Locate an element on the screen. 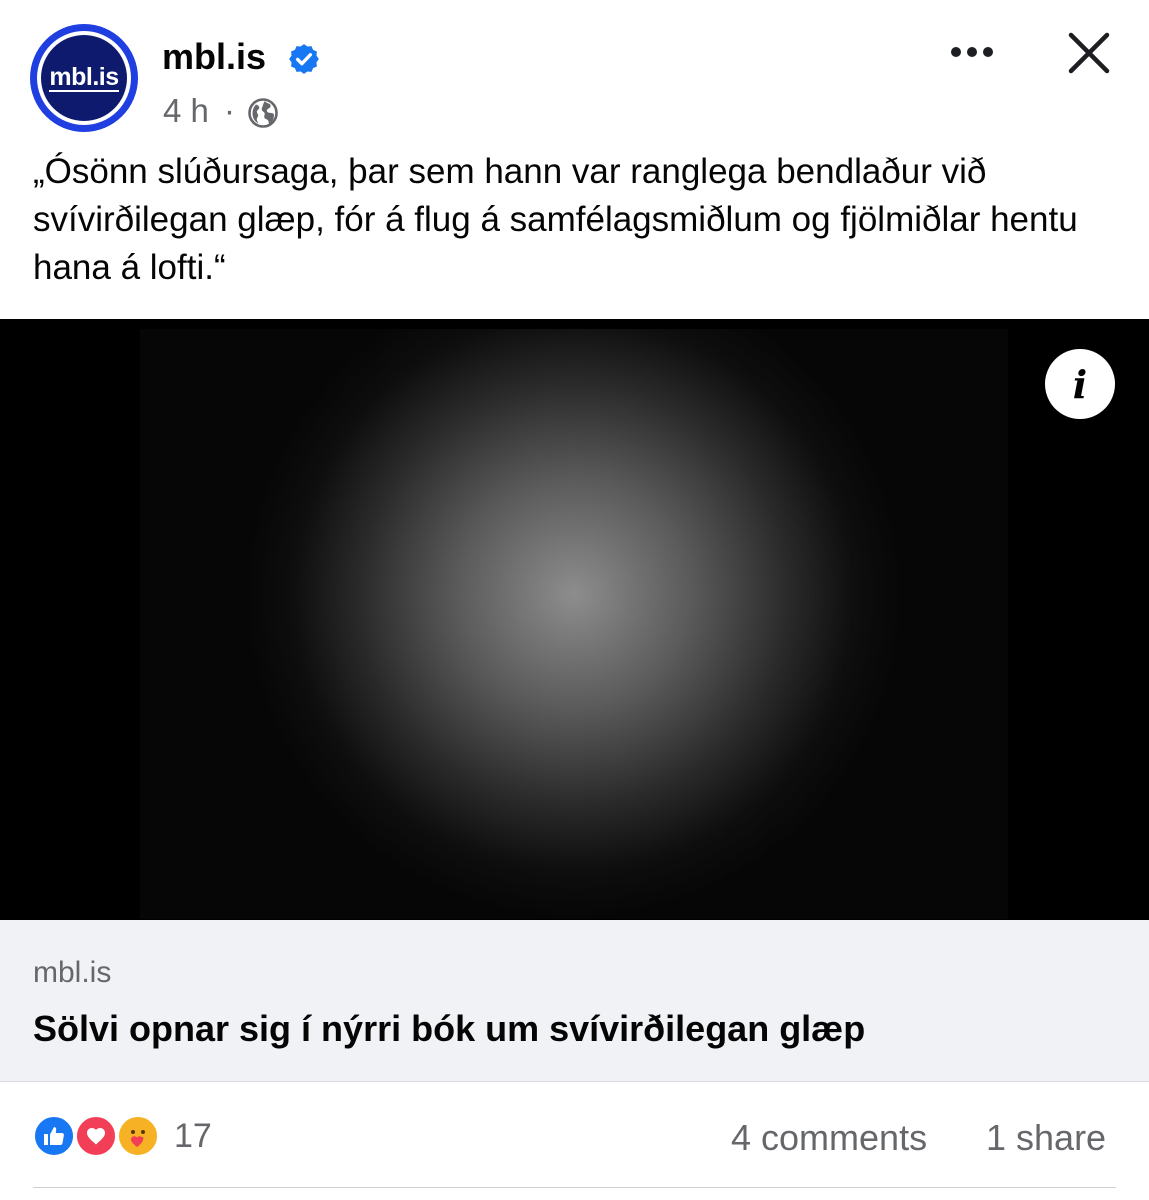 The image size is (1149, 1200). globe-icon is located at coordinates (263, 113).